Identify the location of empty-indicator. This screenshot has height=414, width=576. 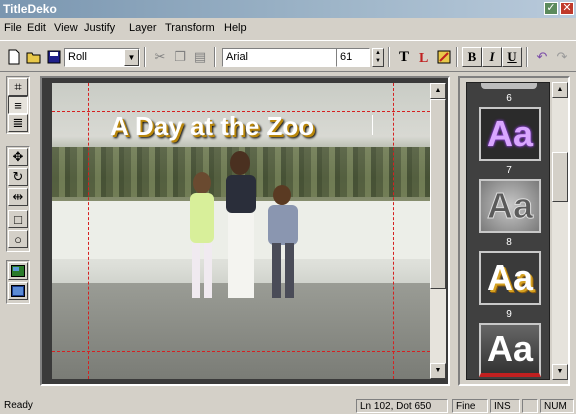
(530, 406).